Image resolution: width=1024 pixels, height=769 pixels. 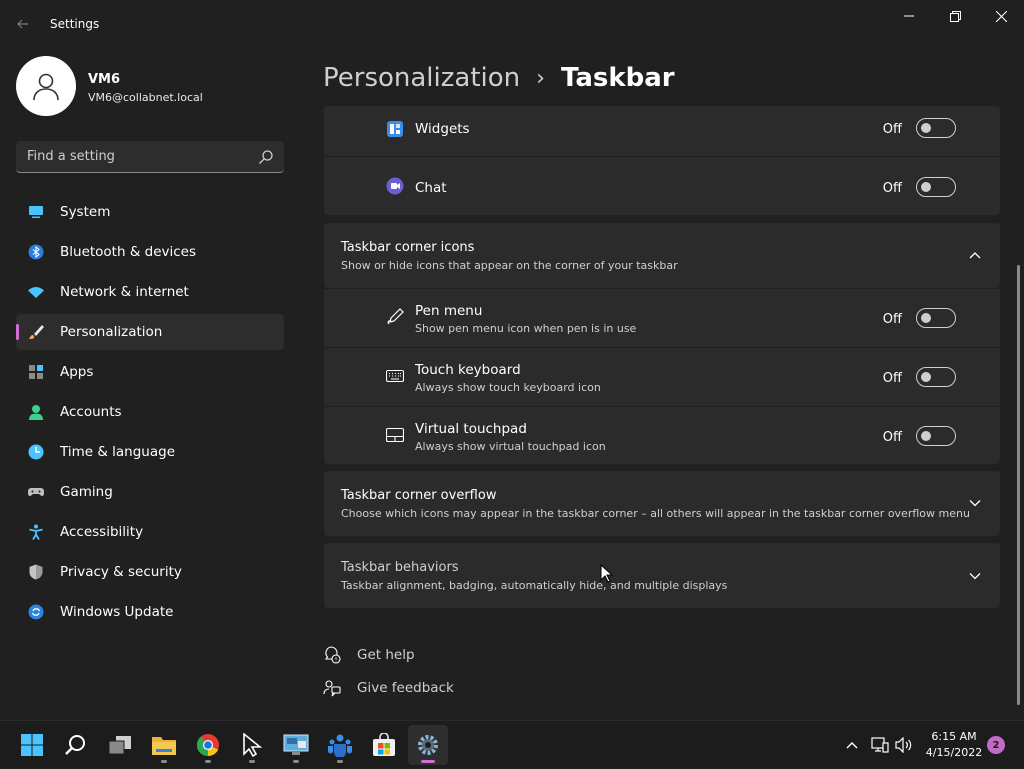 I want to click on sidebar-item-label: Personalization, so click(x=111, y=332).